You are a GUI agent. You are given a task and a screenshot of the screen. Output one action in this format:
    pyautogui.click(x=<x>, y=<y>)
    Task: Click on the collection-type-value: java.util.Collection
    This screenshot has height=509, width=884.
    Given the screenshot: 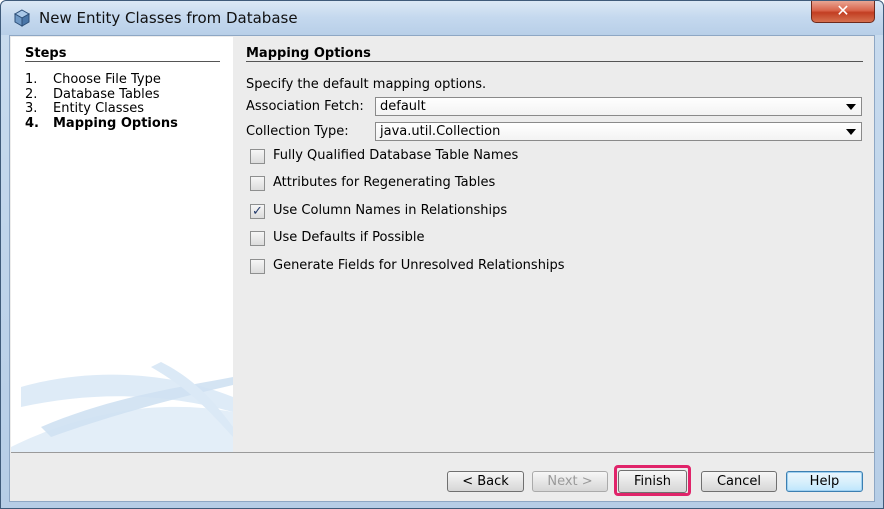 What is the action you would take?
    pyautogui.click(x=440, y=131)
    